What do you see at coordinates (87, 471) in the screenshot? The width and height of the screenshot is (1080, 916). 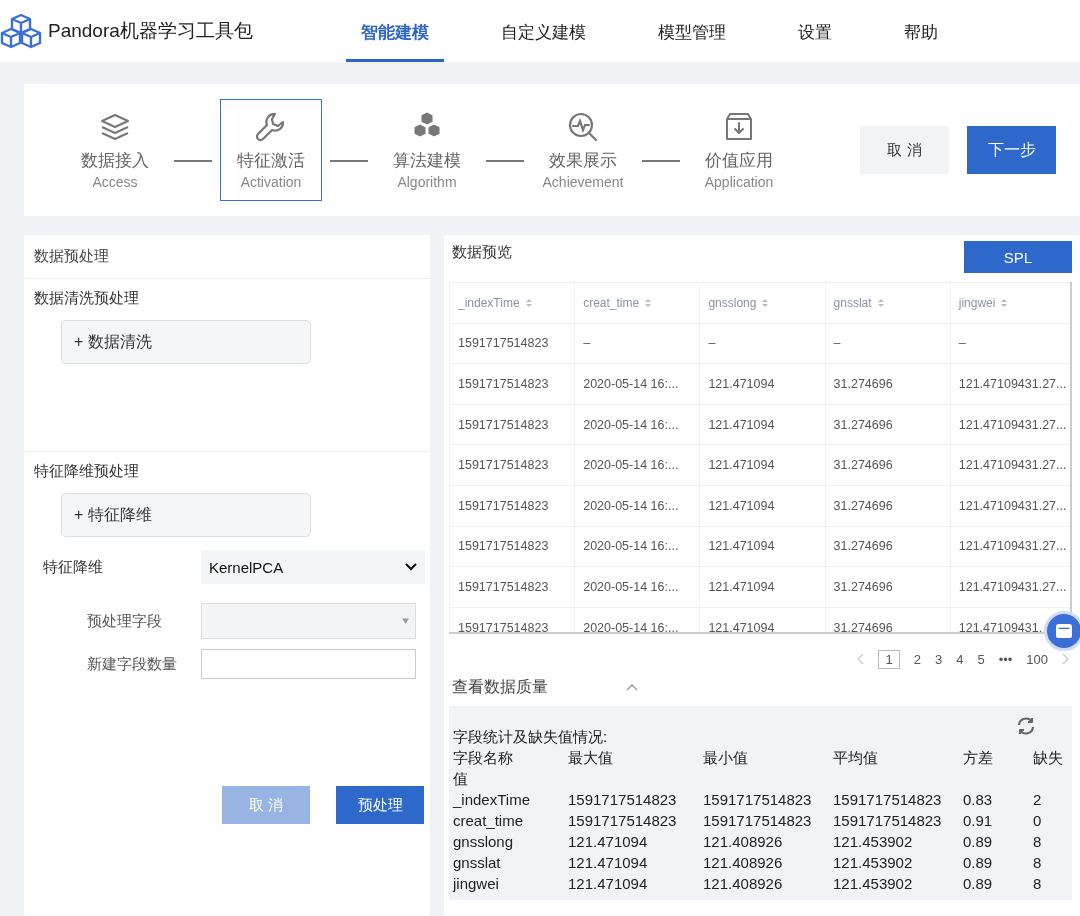 I see `section-heading: 特征降维预处理` at bounding box center [87, 471].